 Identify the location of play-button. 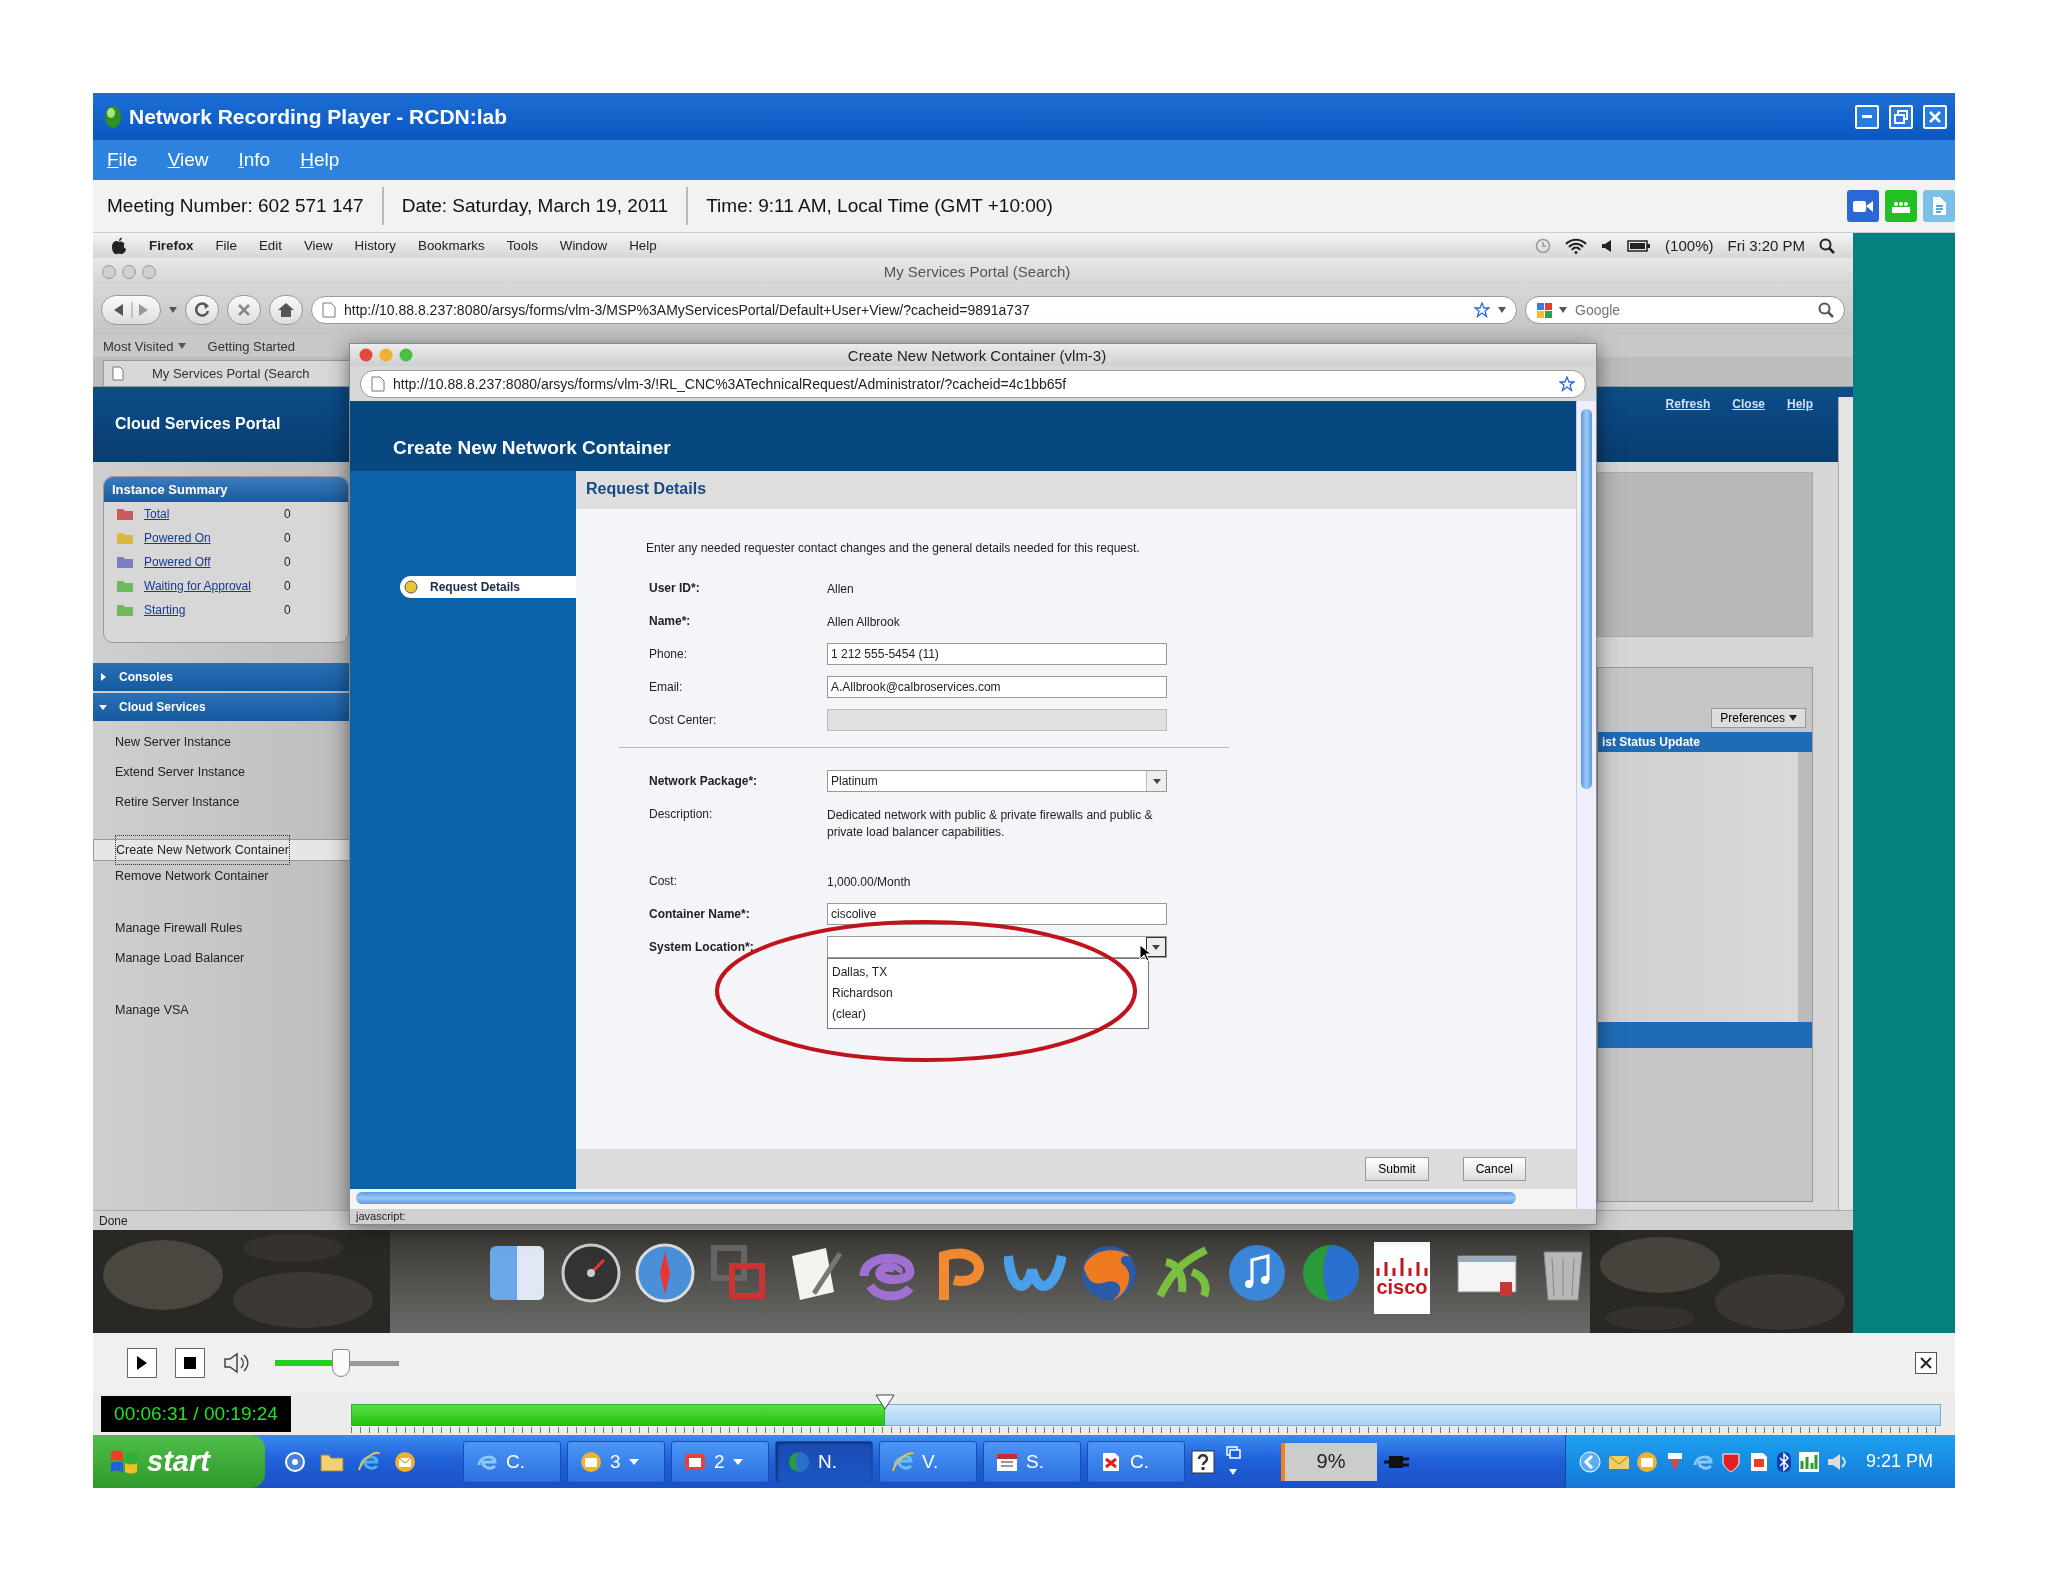
(142, 1363).